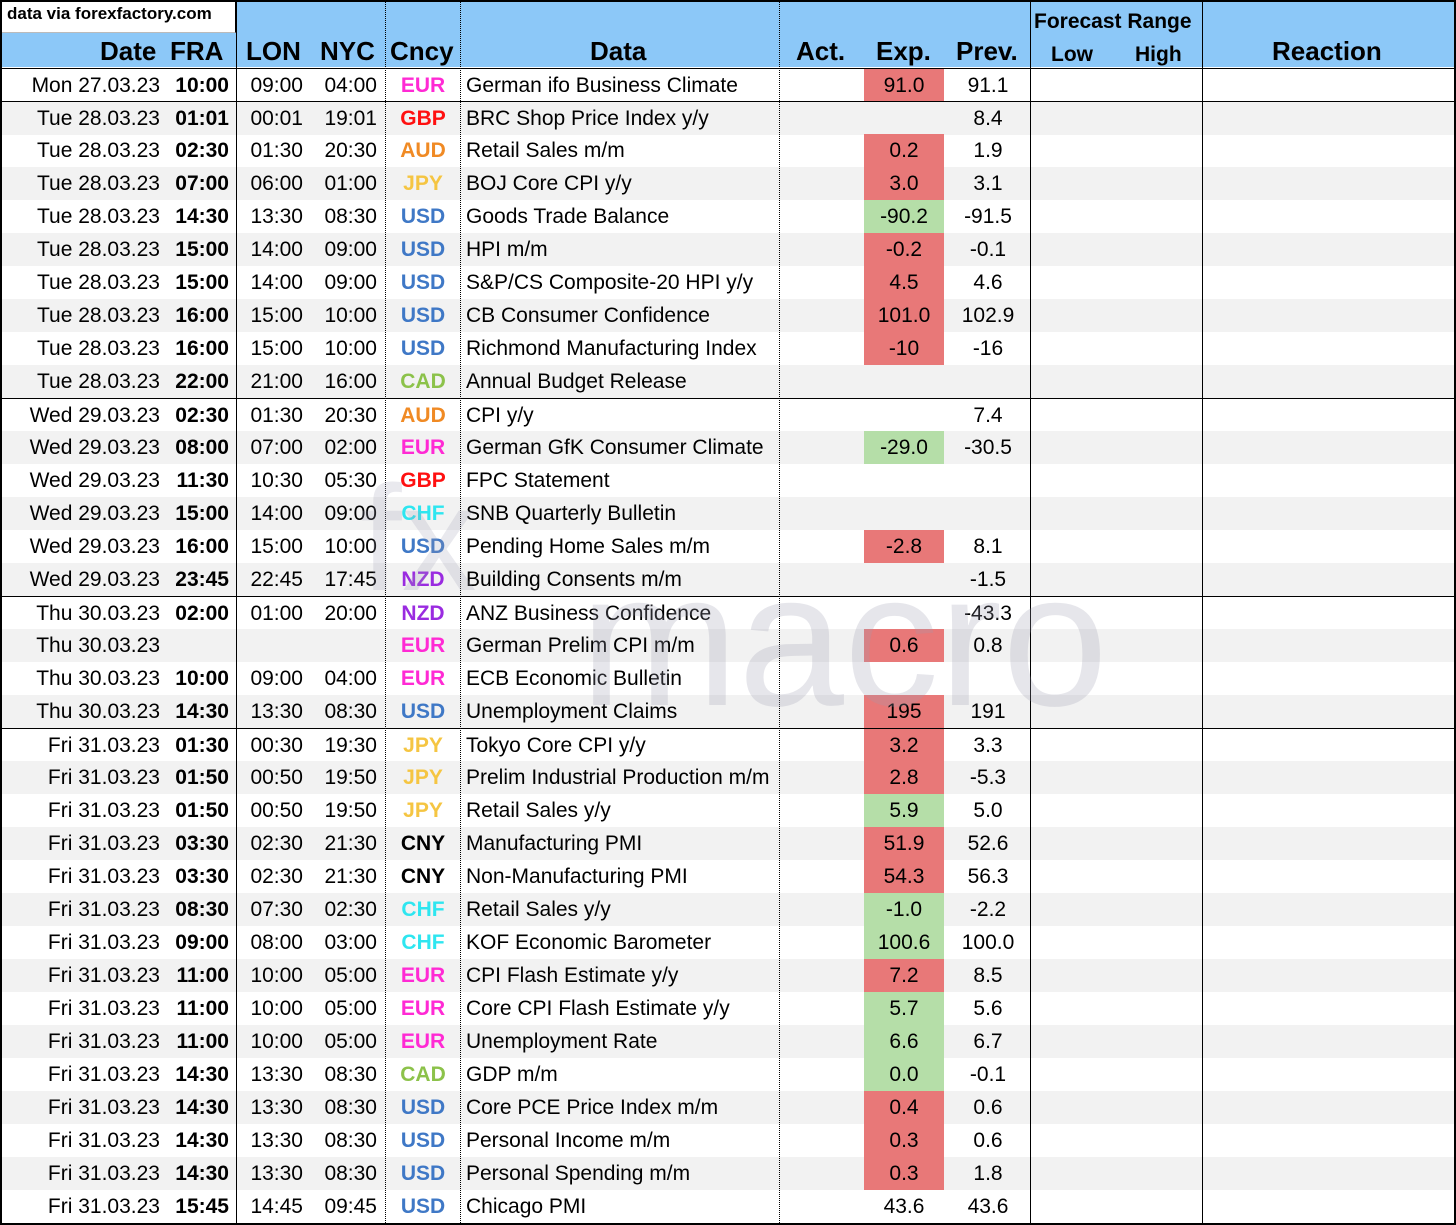  Describe the element at coordinates (904, 1173) in the screenshot. I see `expected-cell: 0.3` at that location.